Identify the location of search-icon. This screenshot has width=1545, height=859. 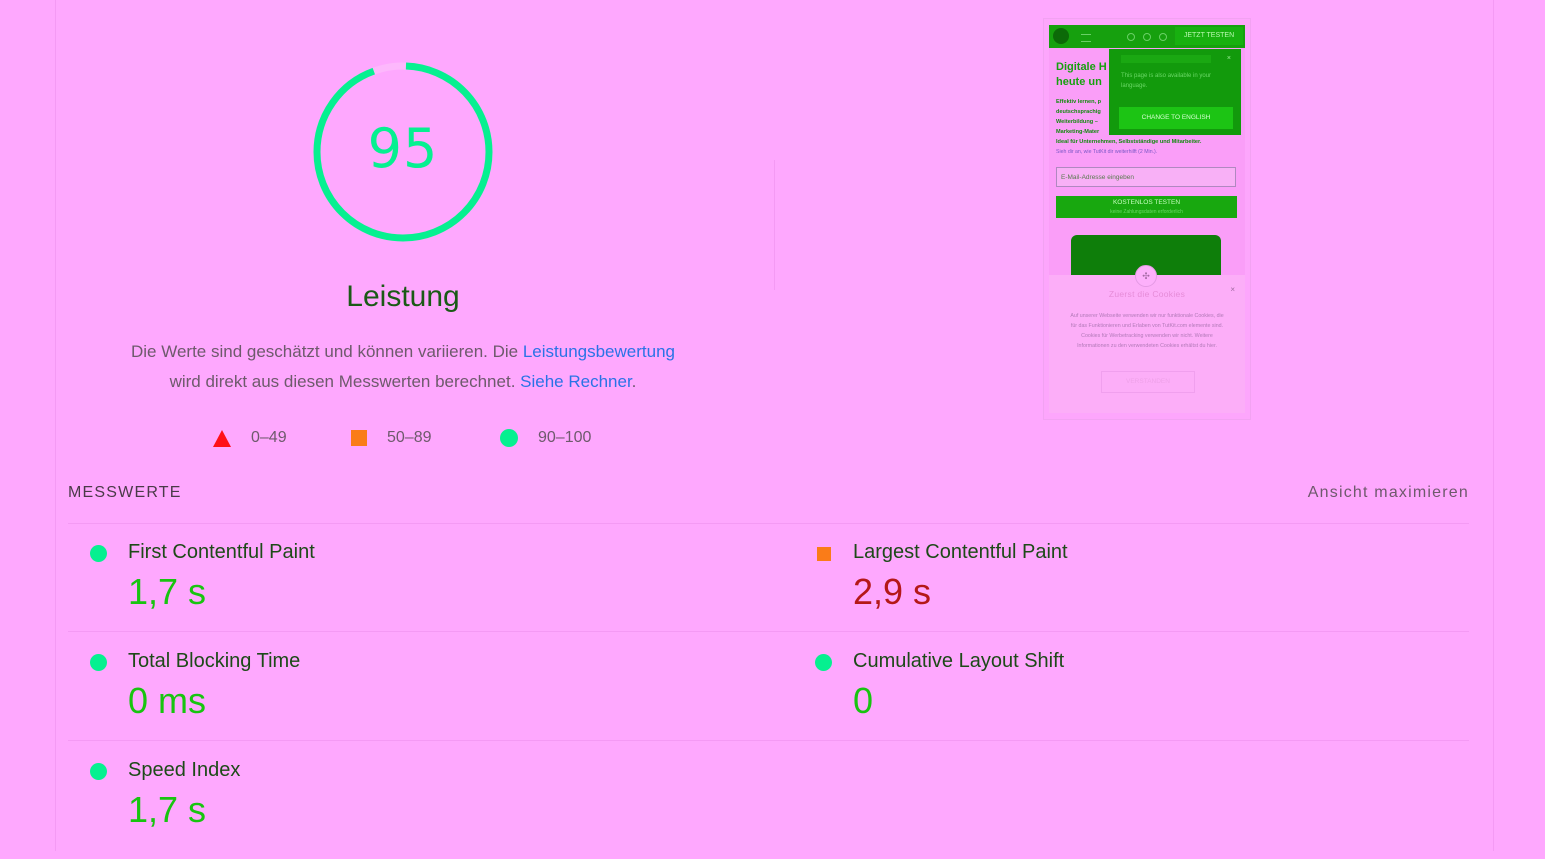
(1131, 37).